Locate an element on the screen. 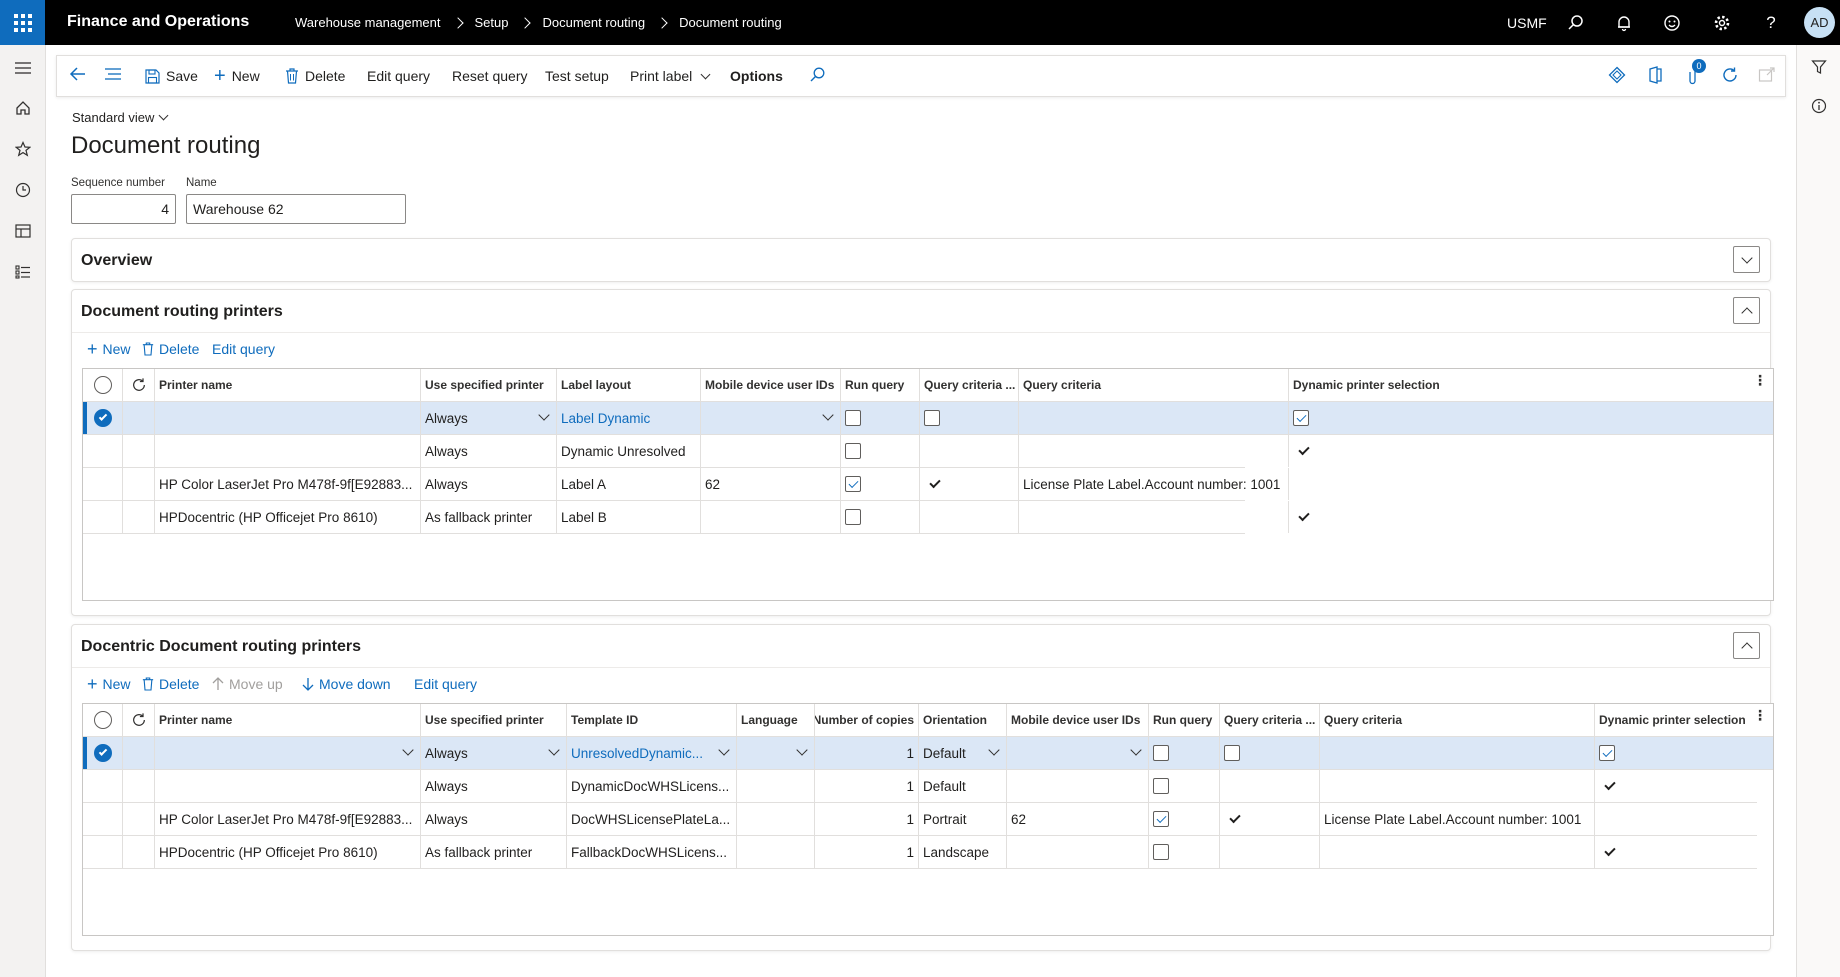 Image resolution: width=1840 pixels, height=977 pixels. expand-overview-button is located at coordinates (1746, 259).